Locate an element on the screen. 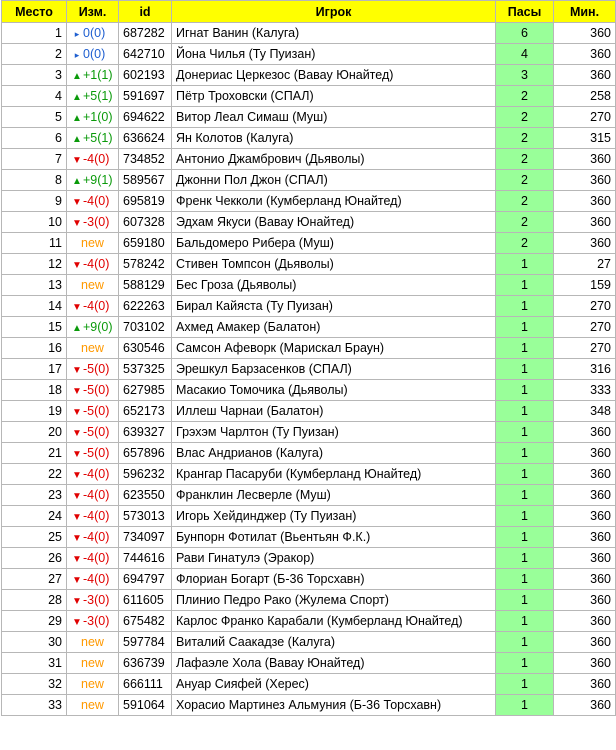 This screenshot has width=616, height=750. player-name-cell: Стивен Томпсон (Дьяволы) is located at coordinates (333, 264).